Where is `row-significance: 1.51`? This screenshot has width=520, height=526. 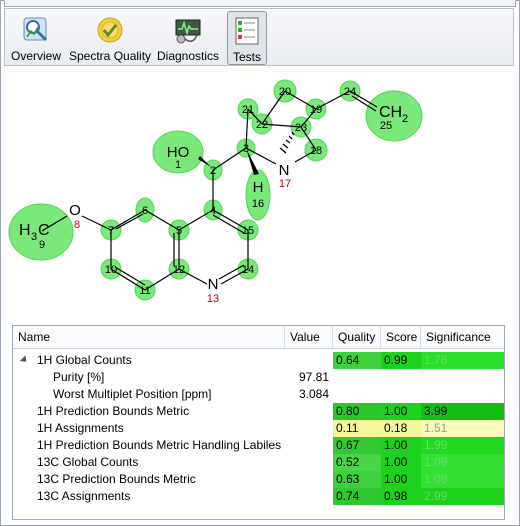 row-significance: 1.51 is located at coordinates (462, 428).